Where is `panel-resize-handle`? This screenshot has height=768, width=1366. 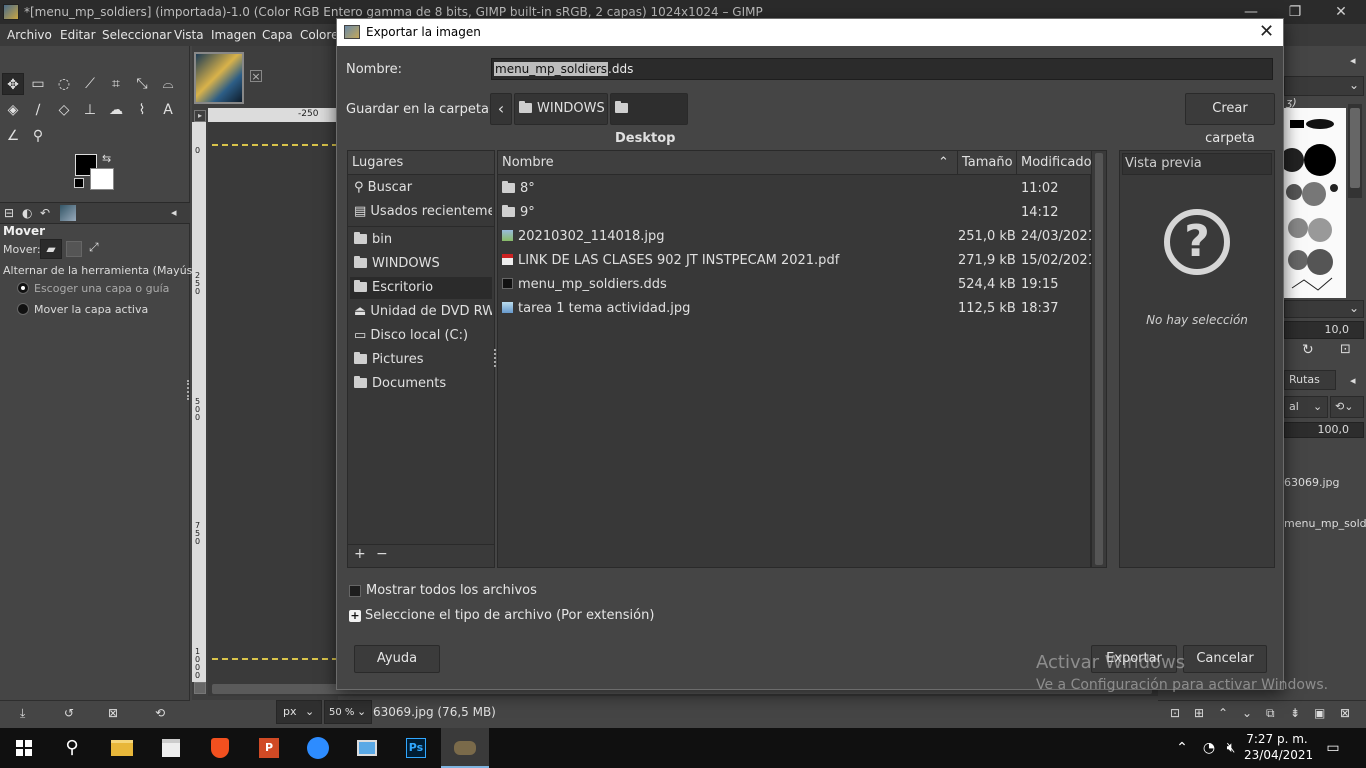 panel-resize-handle is located at coordinates (188, 390).